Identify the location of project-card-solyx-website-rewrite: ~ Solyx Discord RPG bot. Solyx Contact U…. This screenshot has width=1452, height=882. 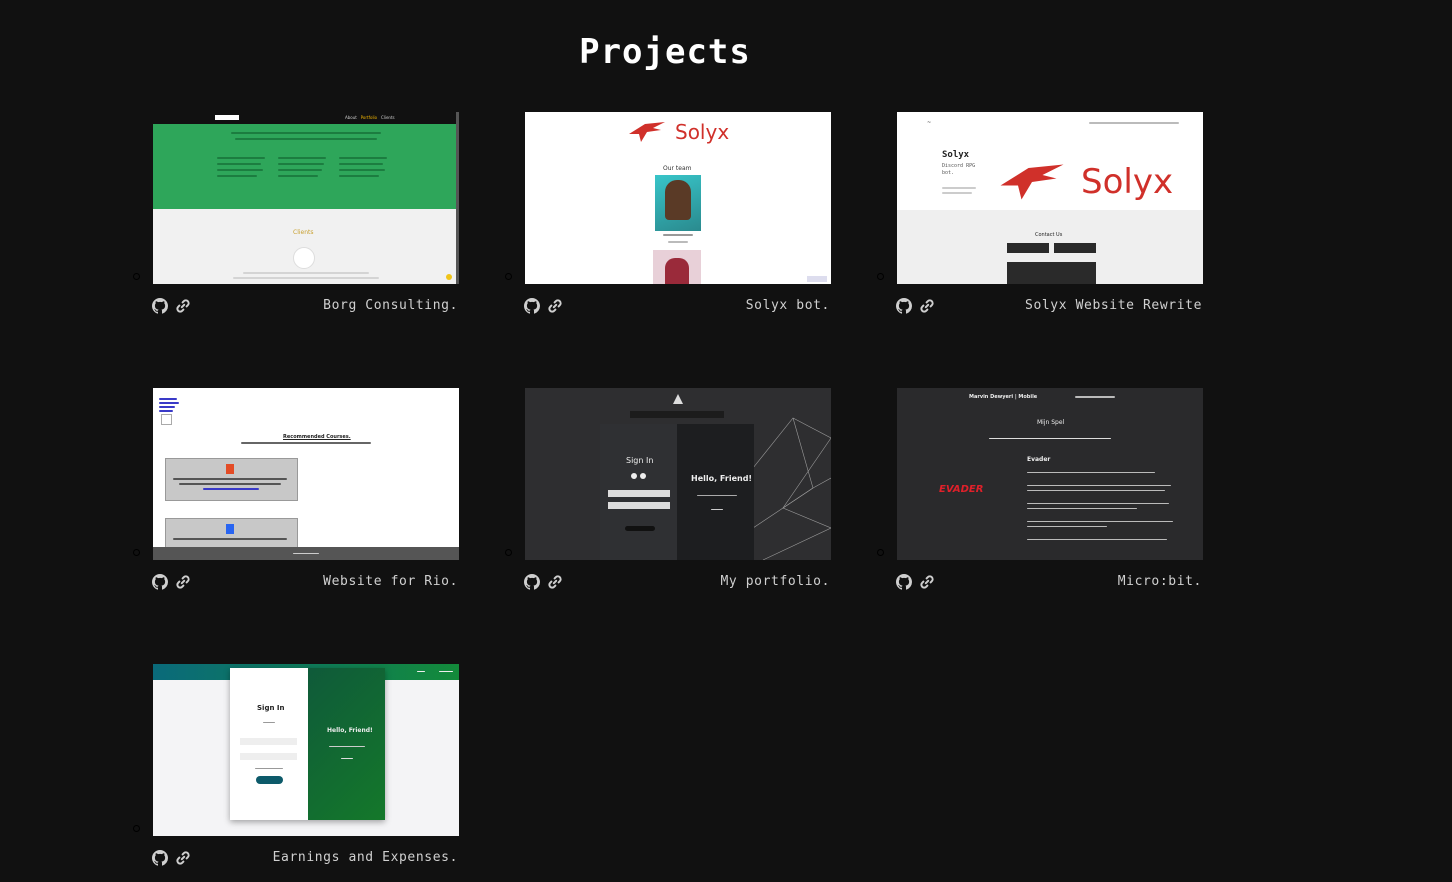
(1040, 217).